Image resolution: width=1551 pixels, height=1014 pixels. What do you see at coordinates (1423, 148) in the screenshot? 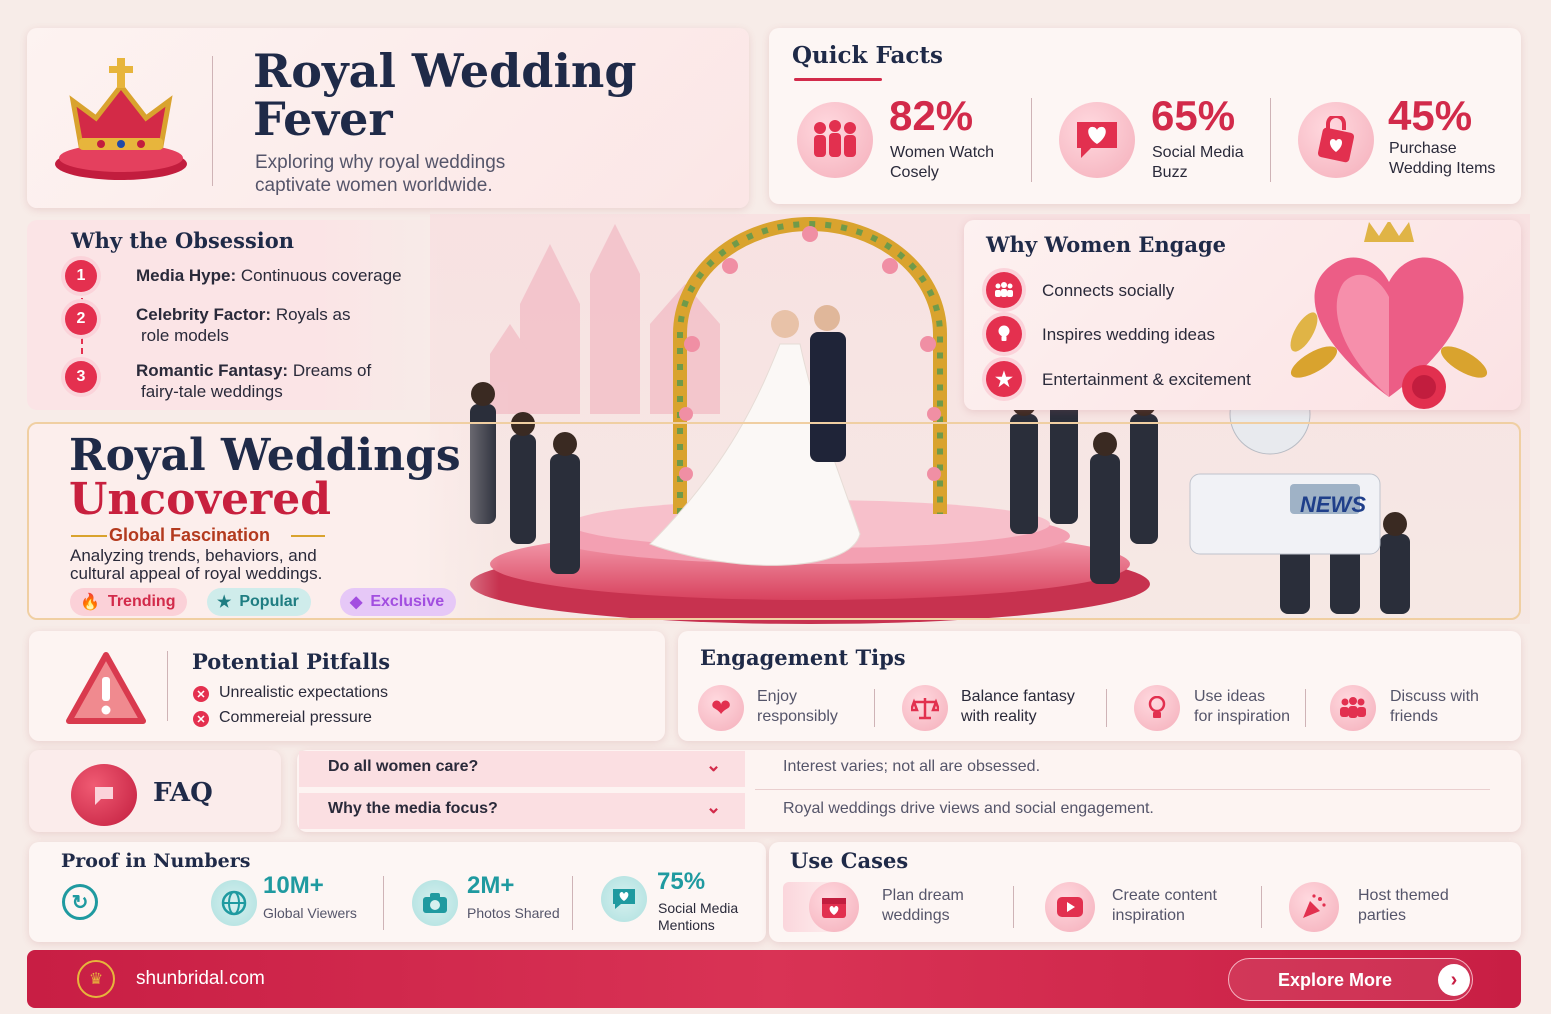
I see `fact-label-line1: Purchase` at bounding box center [1423, 148].